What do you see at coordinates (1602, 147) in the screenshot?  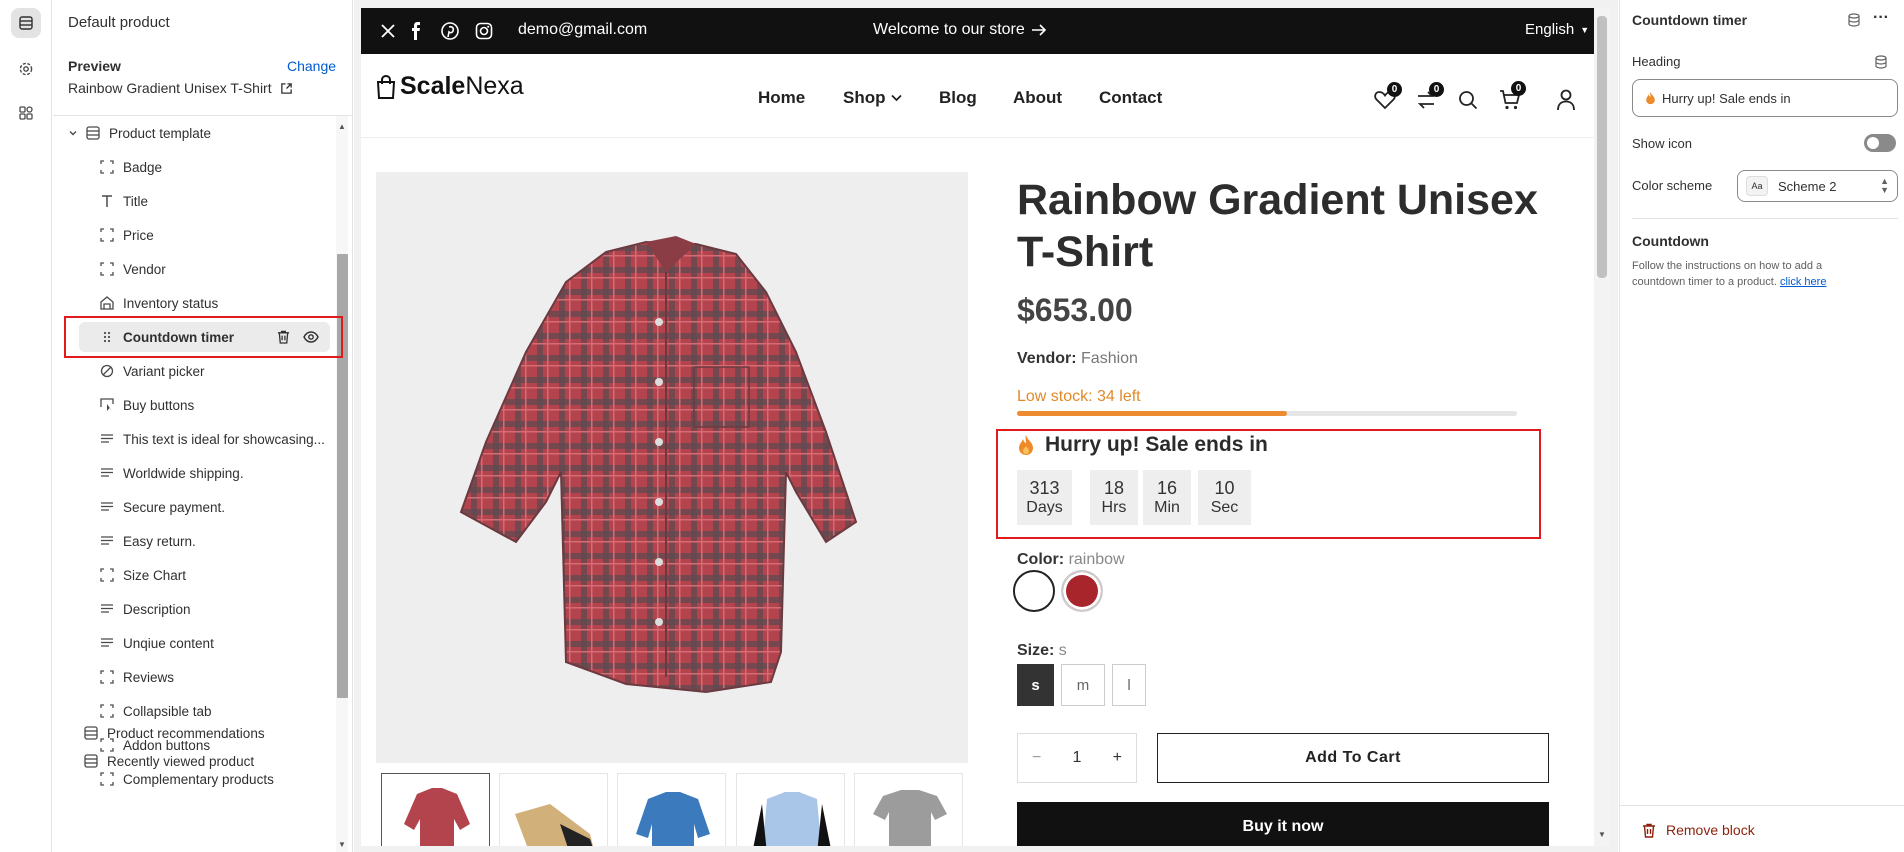 I see `preview-scrollbar` at bounding box center [1602, 147].